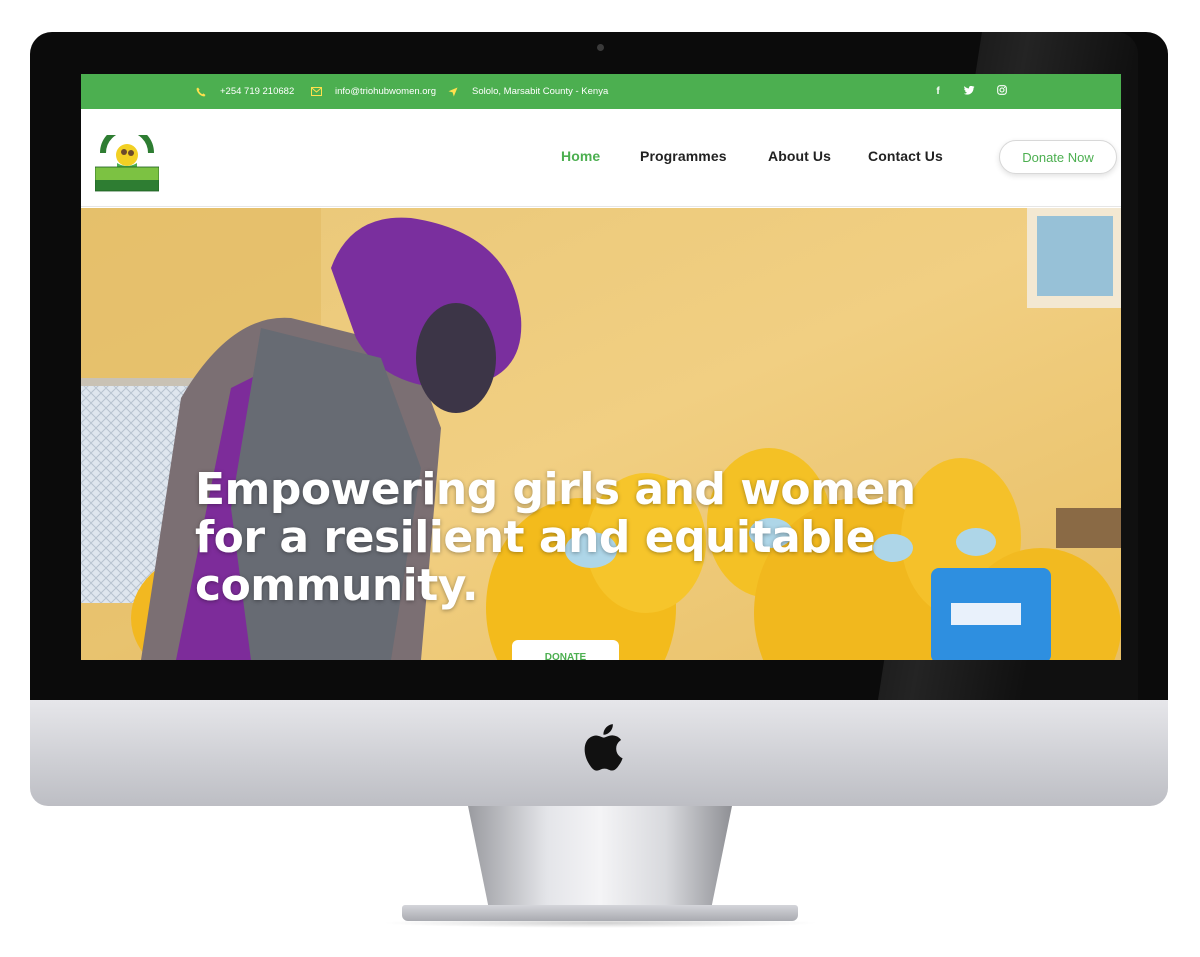 The image size is (1200, 957). I want to click on monitor-stand-neck, so click(600, 858).